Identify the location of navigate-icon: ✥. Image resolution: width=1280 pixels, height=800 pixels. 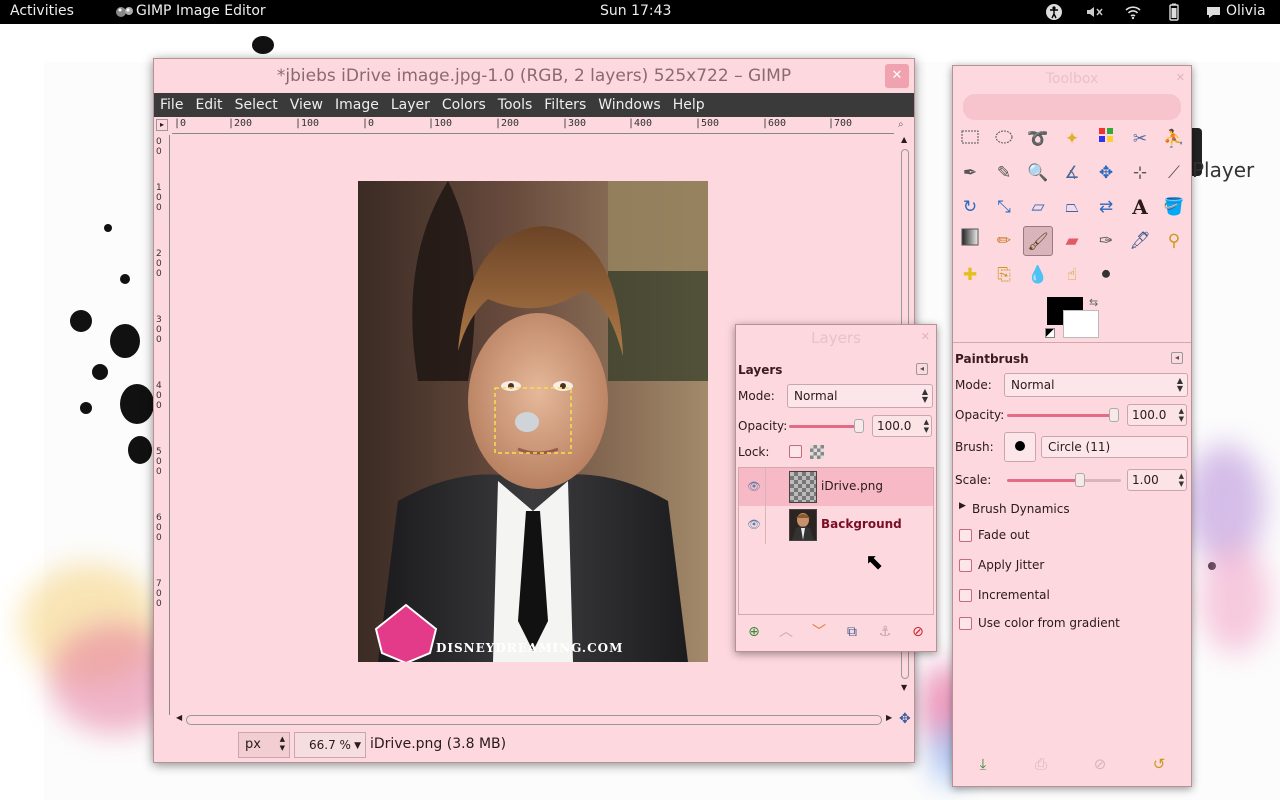
(905, 719).